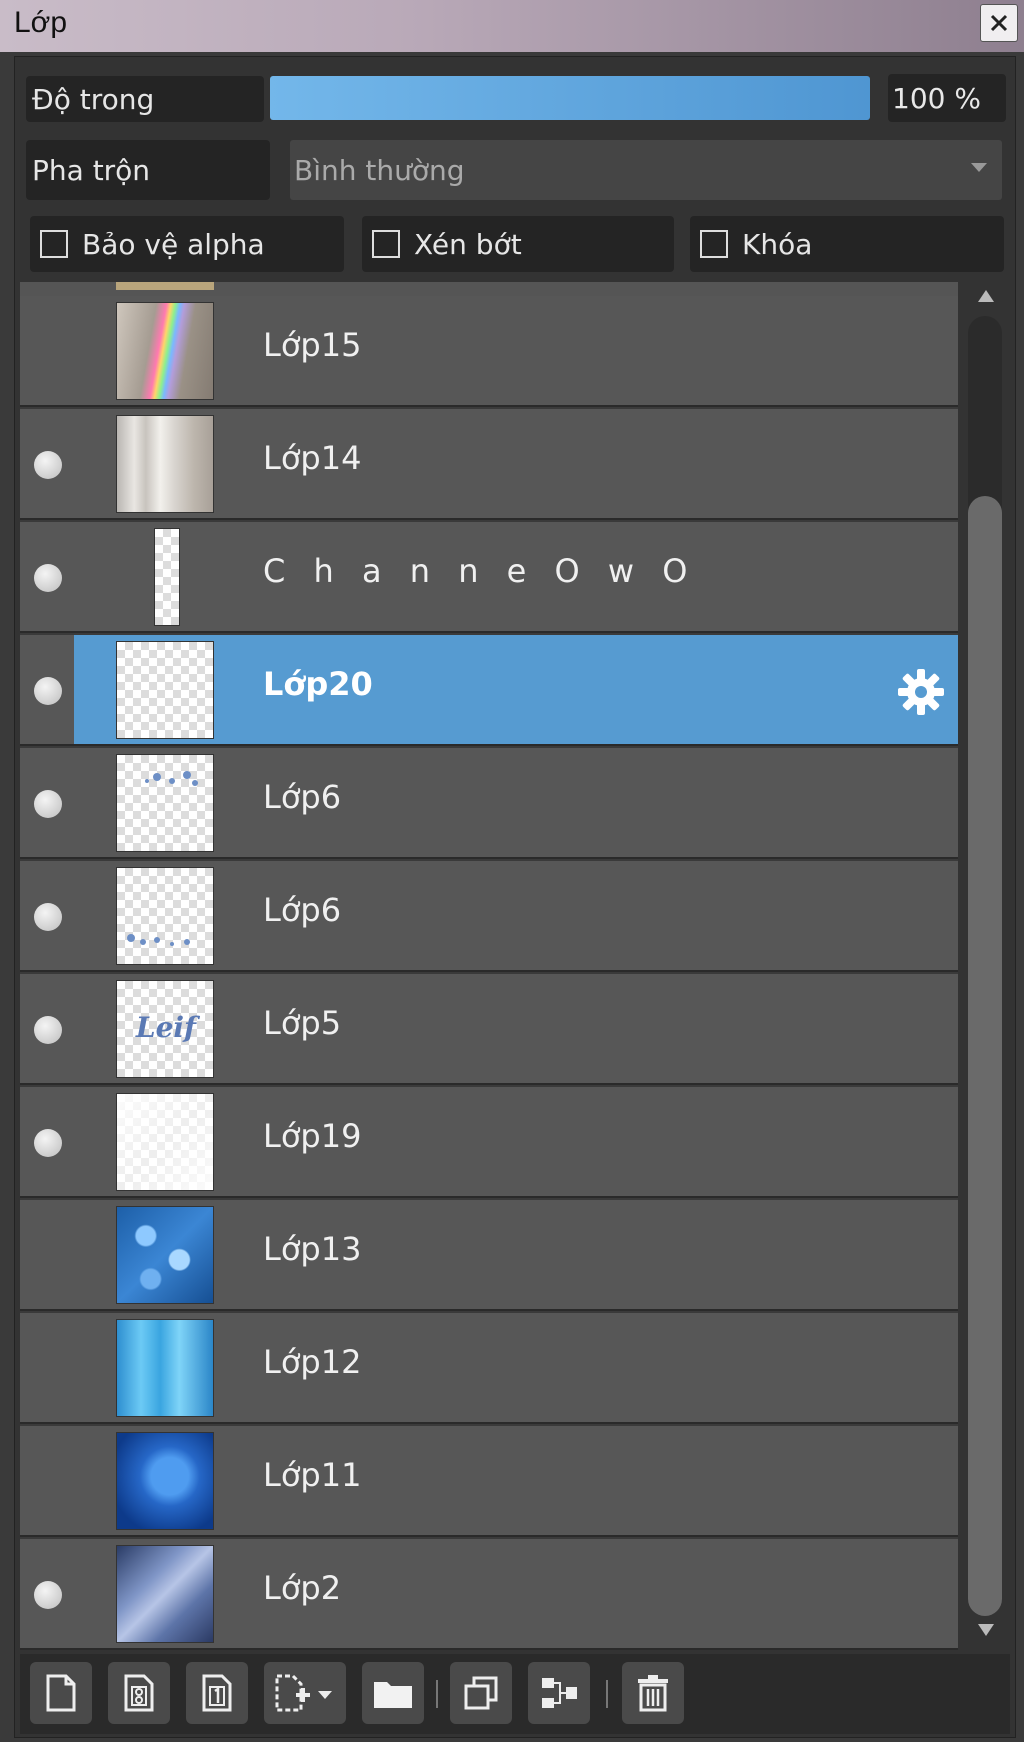 Image resolution: width=1024 pixels, height=1742 pixels. Describe the element at coordinates (165, 286) in the screenshot. I see `partial-layer-thumbnail` at that location.